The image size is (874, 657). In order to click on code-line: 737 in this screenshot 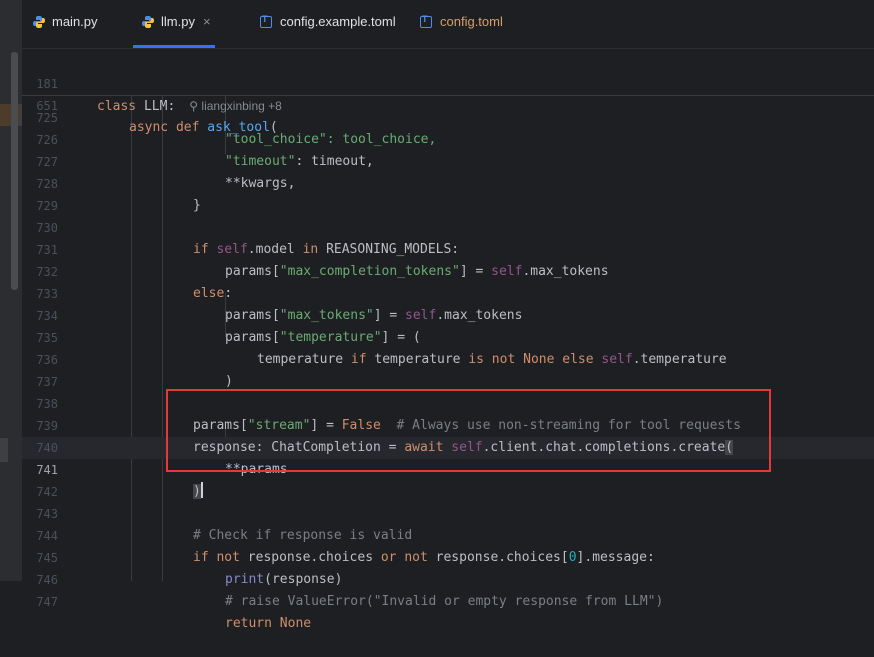, I will do `click(448, 369)`.